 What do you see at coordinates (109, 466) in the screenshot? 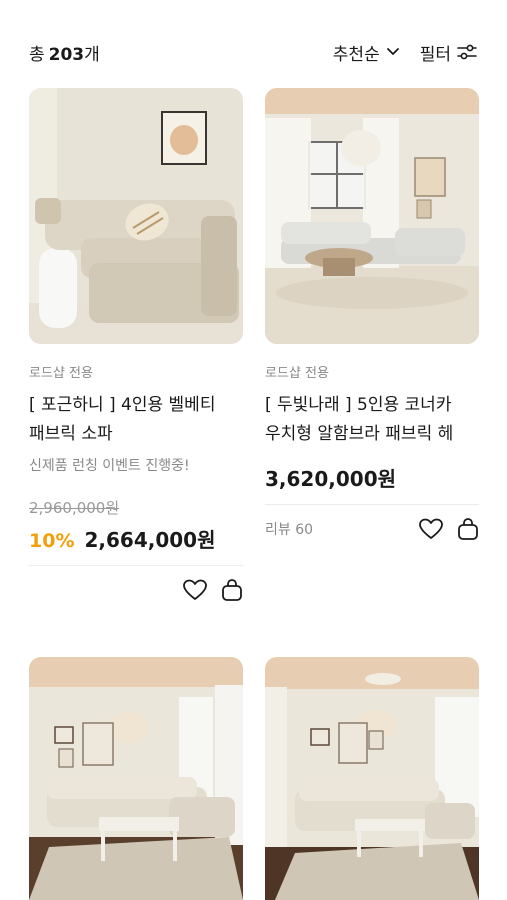
I see `promo-text: 신제품 런칭 이벤트 진행중!` at bounding box center [109, 466].